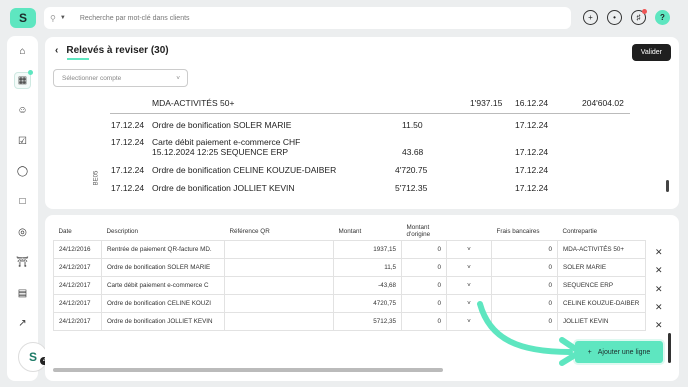  What do you see at coordinates (367, 321) in the screenshot?
I see `amount-cell: 5712,35` at bounding box center [367, 321].